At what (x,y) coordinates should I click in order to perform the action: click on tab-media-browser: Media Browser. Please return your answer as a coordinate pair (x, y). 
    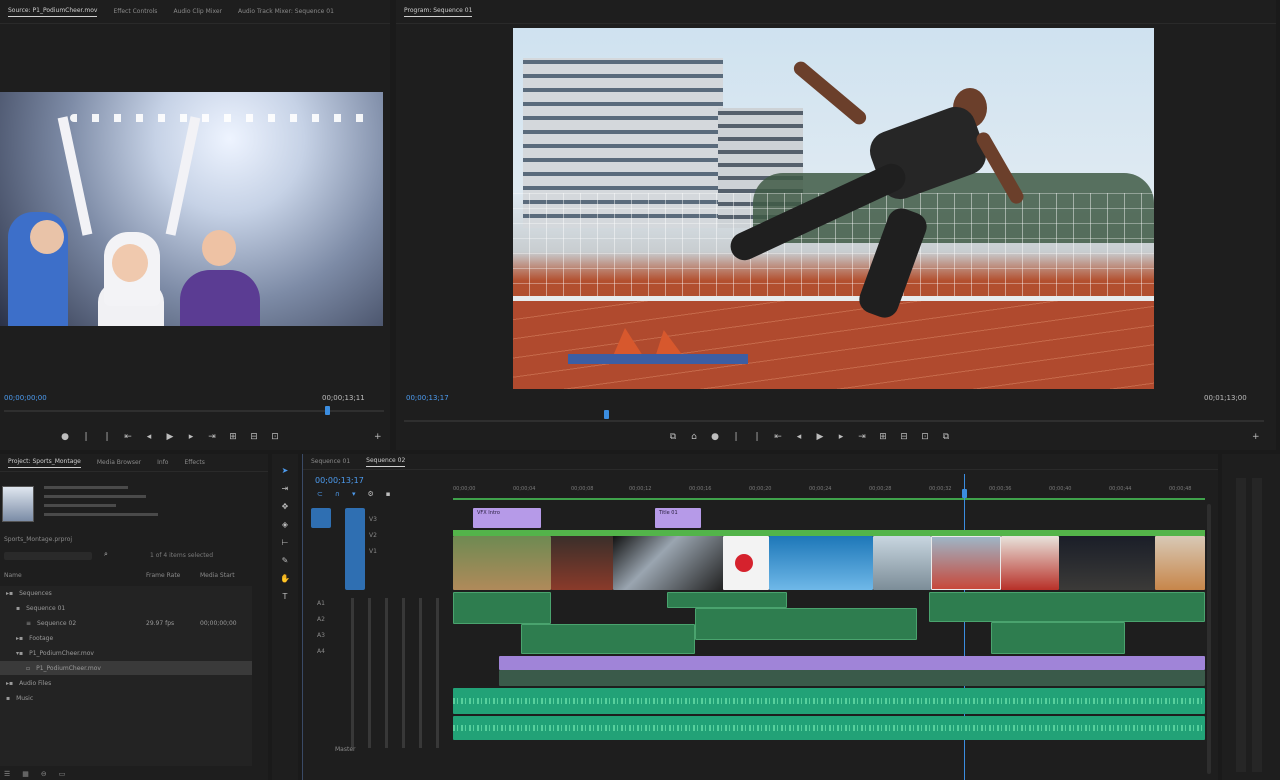
    Looking at the image, I should click on (119, 462).